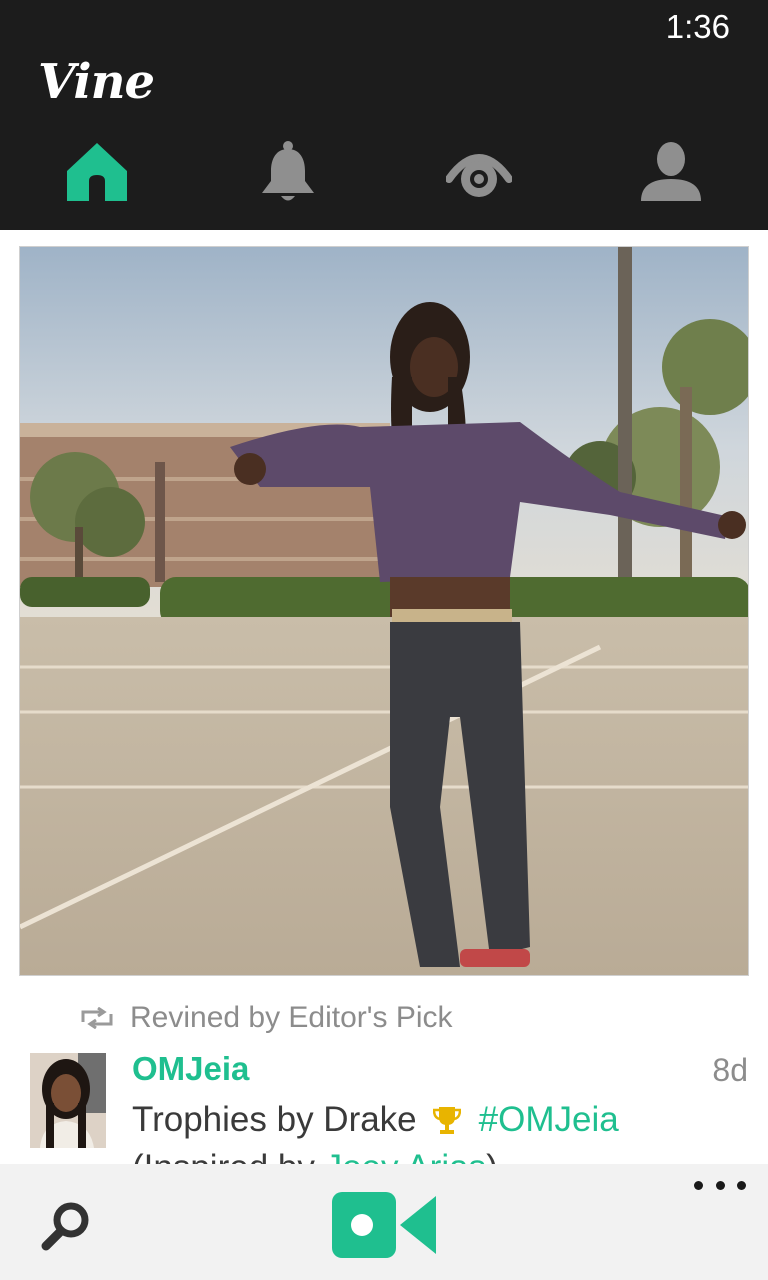  Describe the element at coordinates (492, 1156) in the screenshot. I see `inspired-suffix: )` at that location.